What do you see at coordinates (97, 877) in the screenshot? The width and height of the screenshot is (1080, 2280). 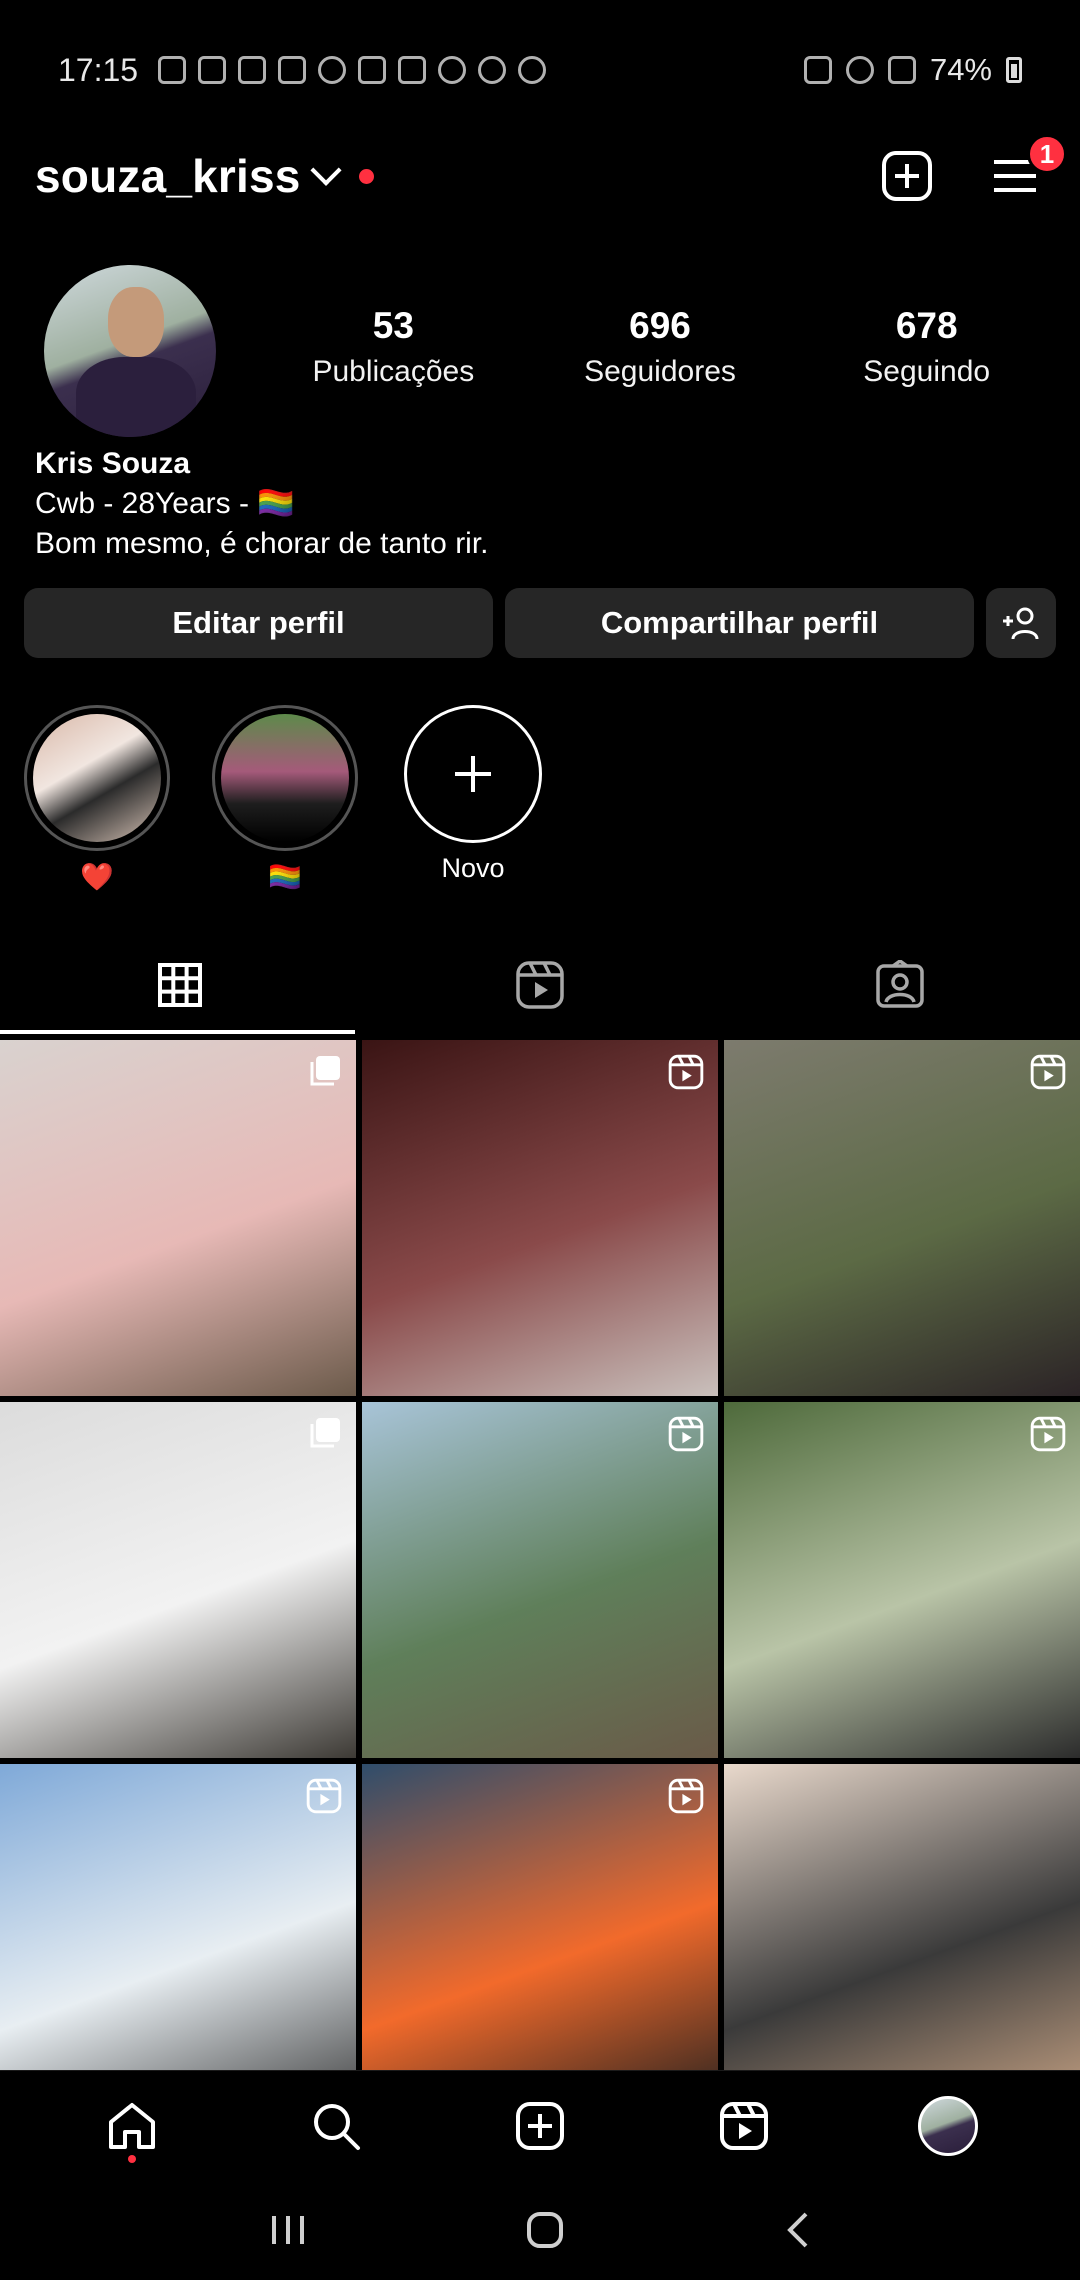 I see `highlight-label: ❤️` at bounding box center [97, 877].